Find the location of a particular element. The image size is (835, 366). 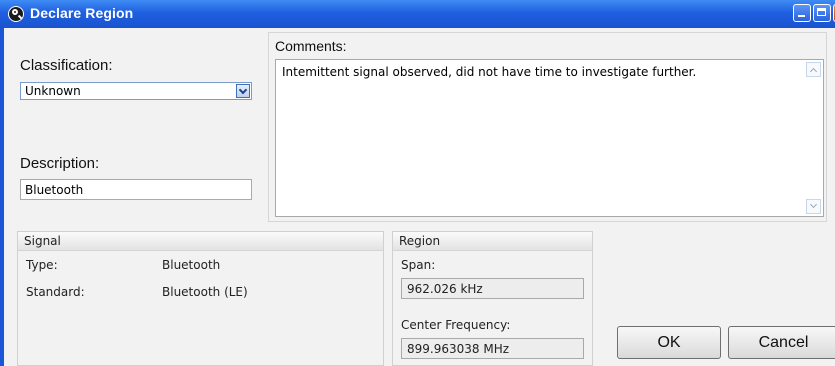

description-field: Bluetooth is located at coordinates (136, 189).